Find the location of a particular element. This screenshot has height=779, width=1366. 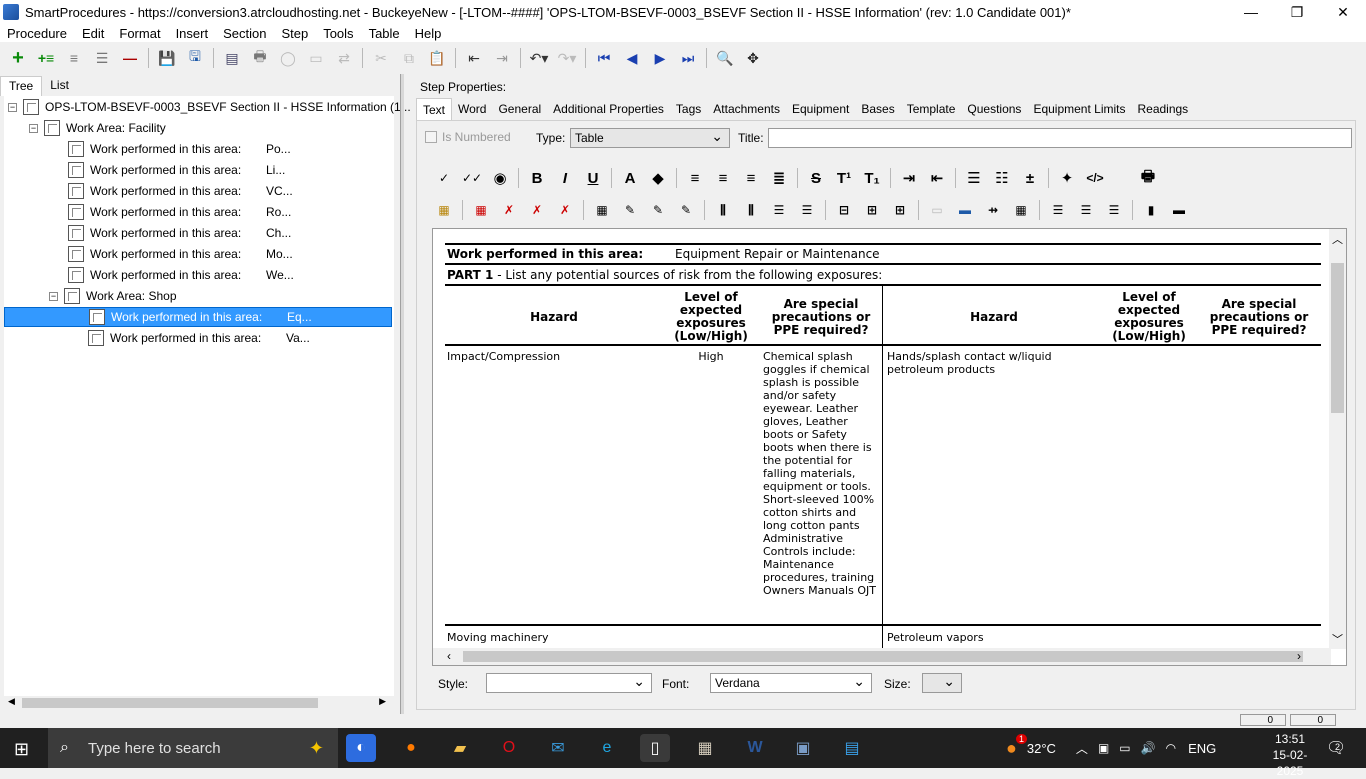

increase-indent-icon: ⇥ is located at coordinates (909, 178).